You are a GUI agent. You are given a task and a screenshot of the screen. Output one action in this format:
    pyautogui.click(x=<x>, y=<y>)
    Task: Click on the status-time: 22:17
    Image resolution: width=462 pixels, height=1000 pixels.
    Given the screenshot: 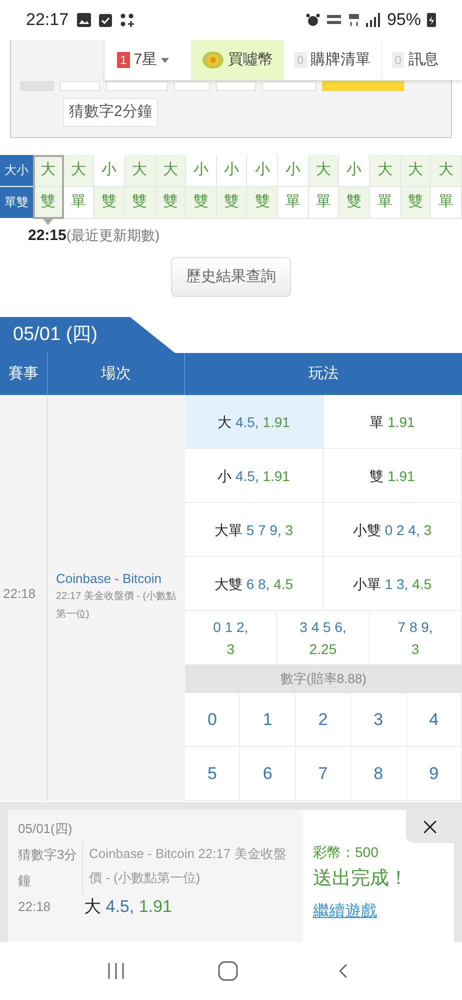 What is the action you would take?
    pyautogui.click(x=47, y=20)
    